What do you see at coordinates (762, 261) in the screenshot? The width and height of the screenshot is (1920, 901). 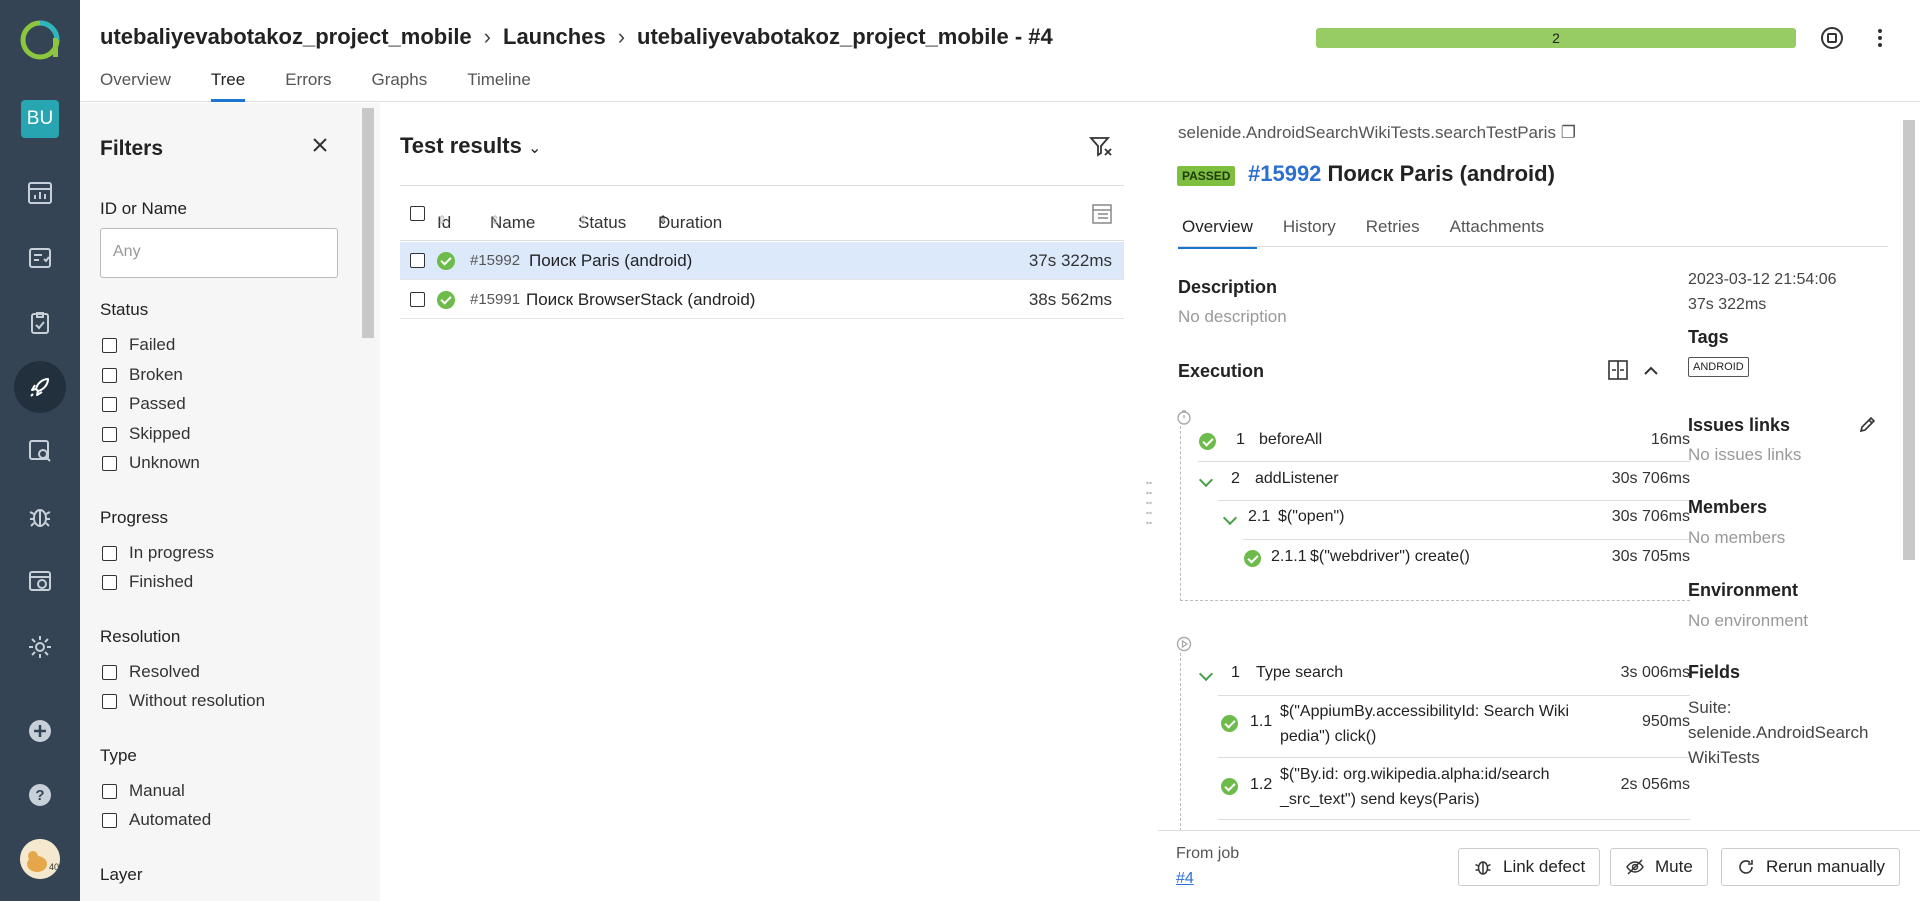 I see `table-row: #15992 Поиск Paris (android) 37s 322ms` at bounding box center [762, 261].